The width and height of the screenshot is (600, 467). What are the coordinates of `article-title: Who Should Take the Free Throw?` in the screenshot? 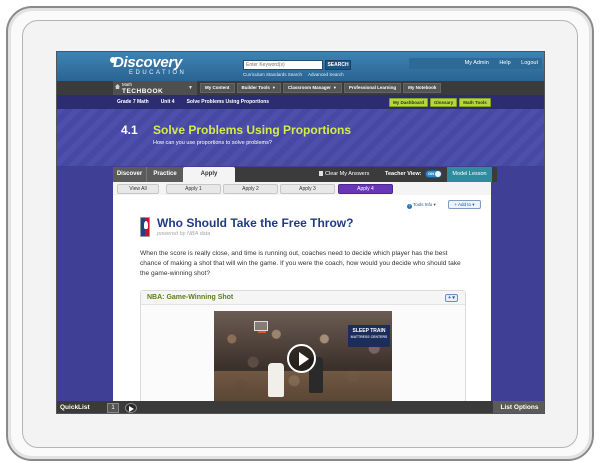 It's located at (255, 223).